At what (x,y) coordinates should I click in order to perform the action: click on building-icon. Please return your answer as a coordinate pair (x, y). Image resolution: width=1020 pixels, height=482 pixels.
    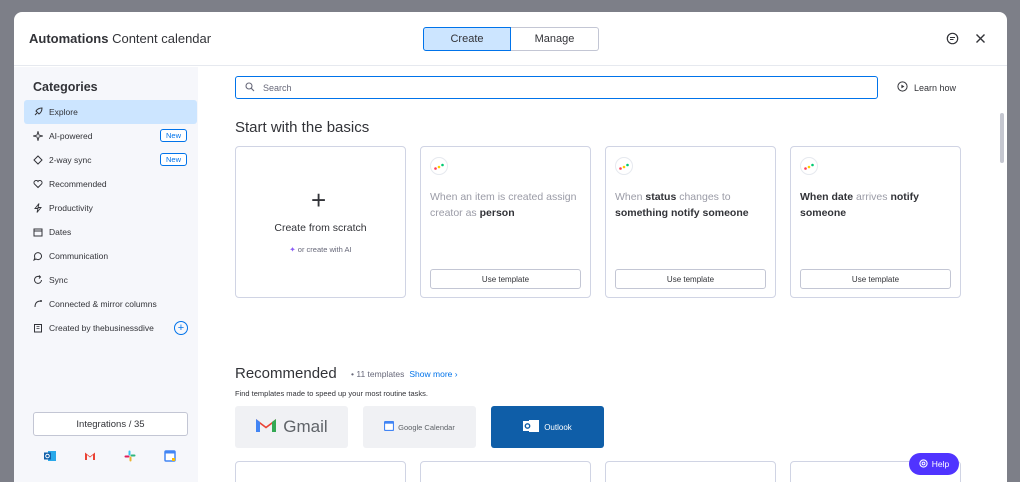
    Looking at the image, I should click on (38, 328).